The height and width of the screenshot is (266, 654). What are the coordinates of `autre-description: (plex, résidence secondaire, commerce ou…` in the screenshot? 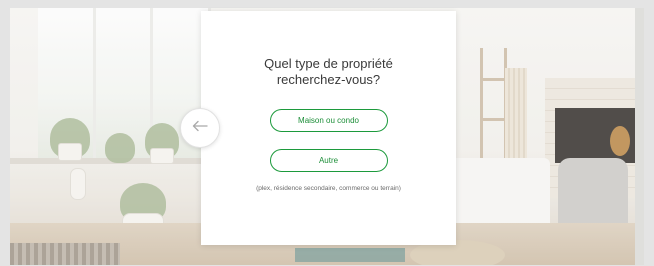 It's located at (328, 188).